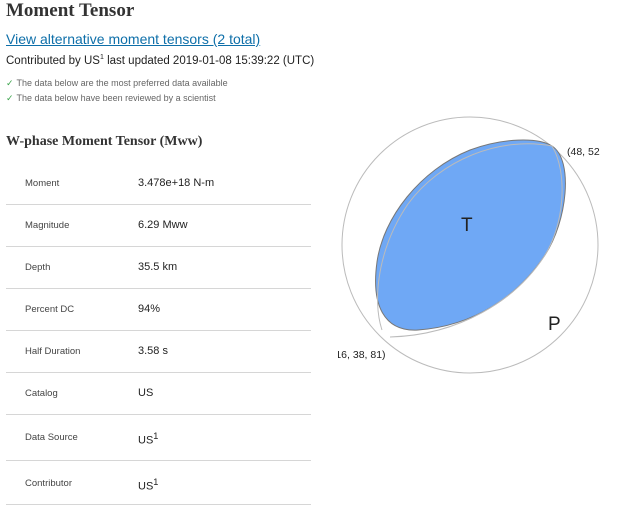  Describe the element at coordinates (146, 393) in the screenshot. I see `row-value: US` at that location.